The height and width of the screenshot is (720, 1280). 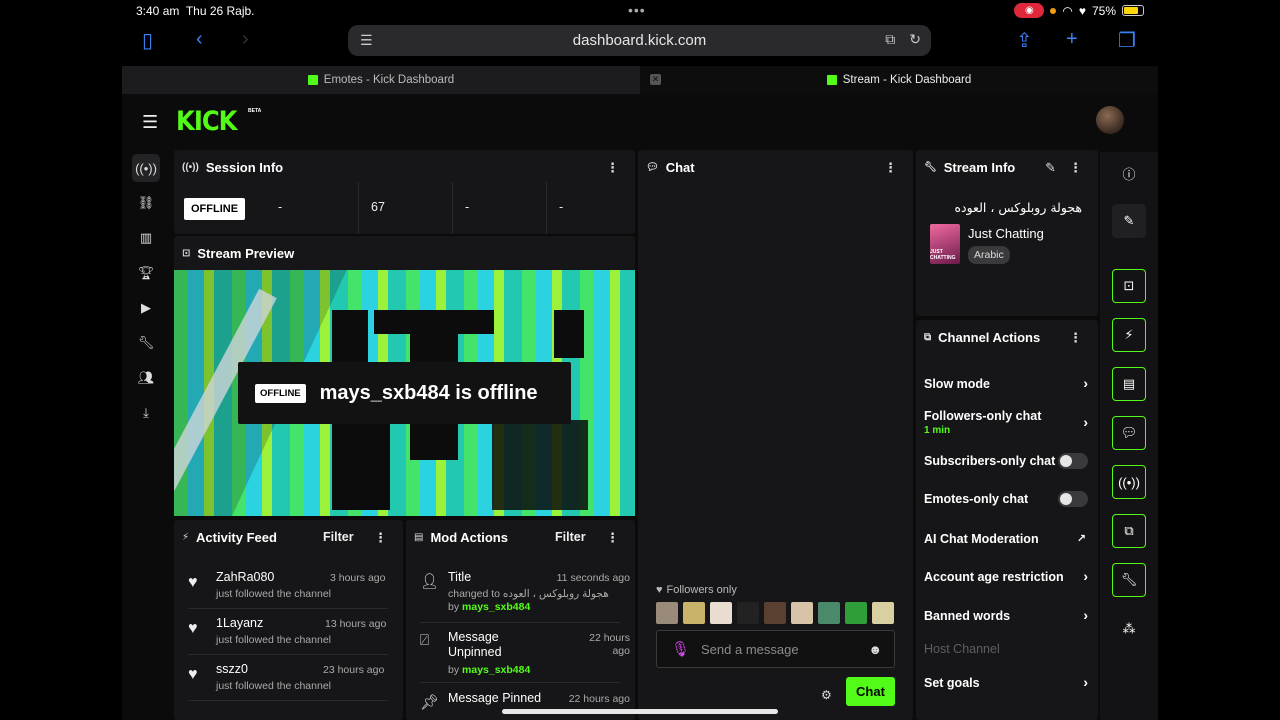 I want to click on lightning-widget-icon: ⚡︎, so click(x=1129, y=335).